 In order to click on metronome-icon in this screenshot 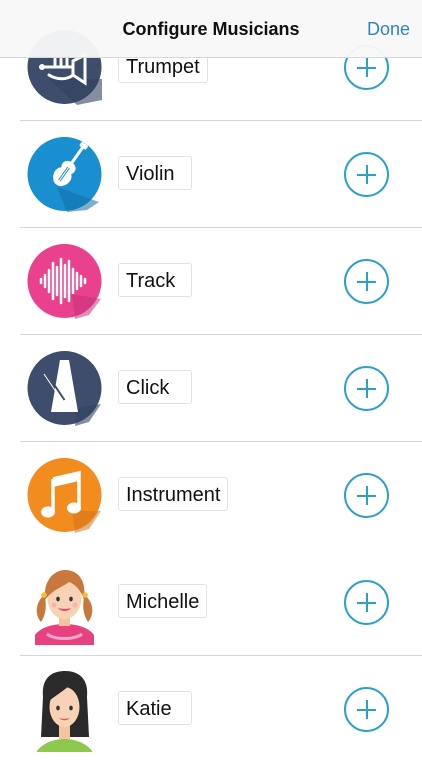, I will do `click(64, 388)`.